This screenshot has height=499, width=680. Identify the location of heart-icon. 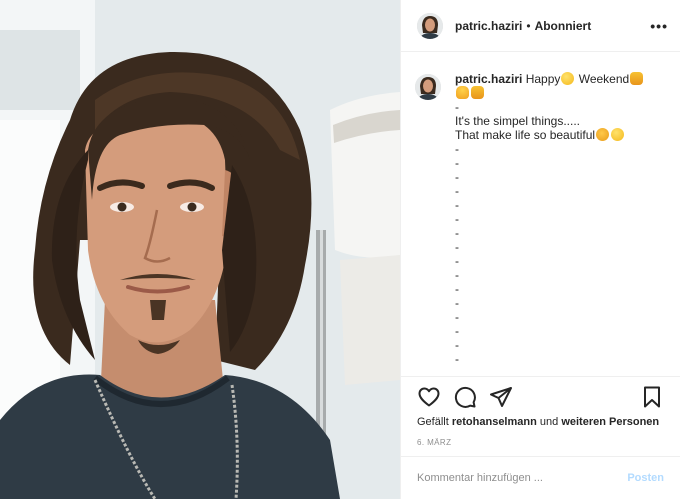
(429, 397).